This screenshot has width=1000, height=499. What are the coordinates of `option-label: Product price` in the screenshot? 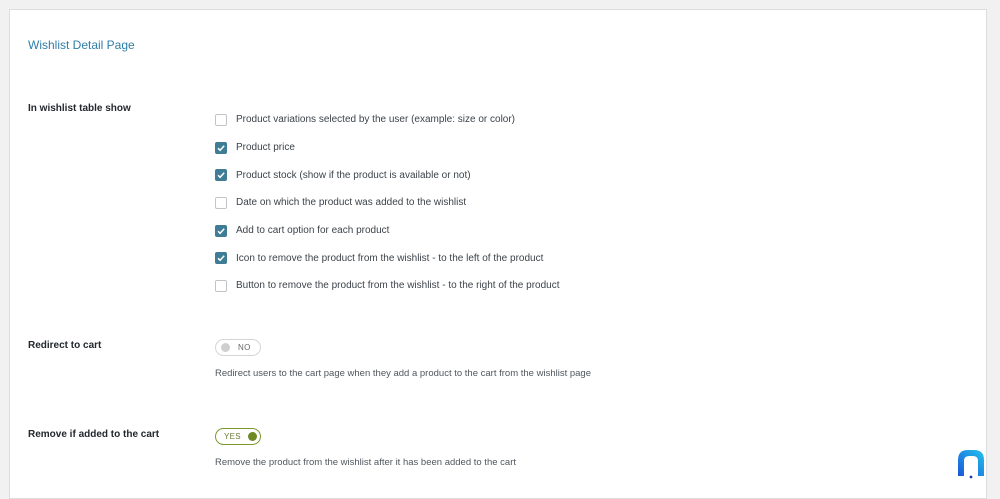 It's located at (265, 147).